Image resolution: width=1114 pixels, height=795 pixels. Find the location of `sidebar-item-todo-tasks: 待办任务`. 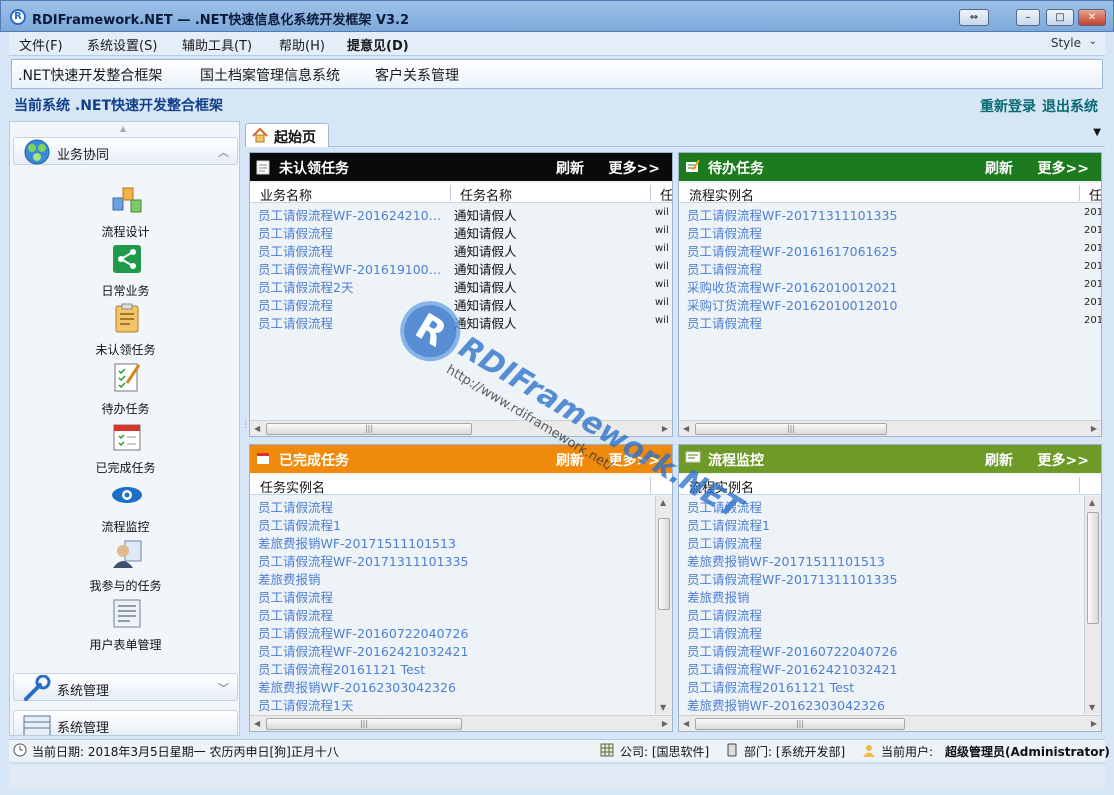

sidebar-item-todo-tasks: 待办任务 is located at coordinates (125, 390).